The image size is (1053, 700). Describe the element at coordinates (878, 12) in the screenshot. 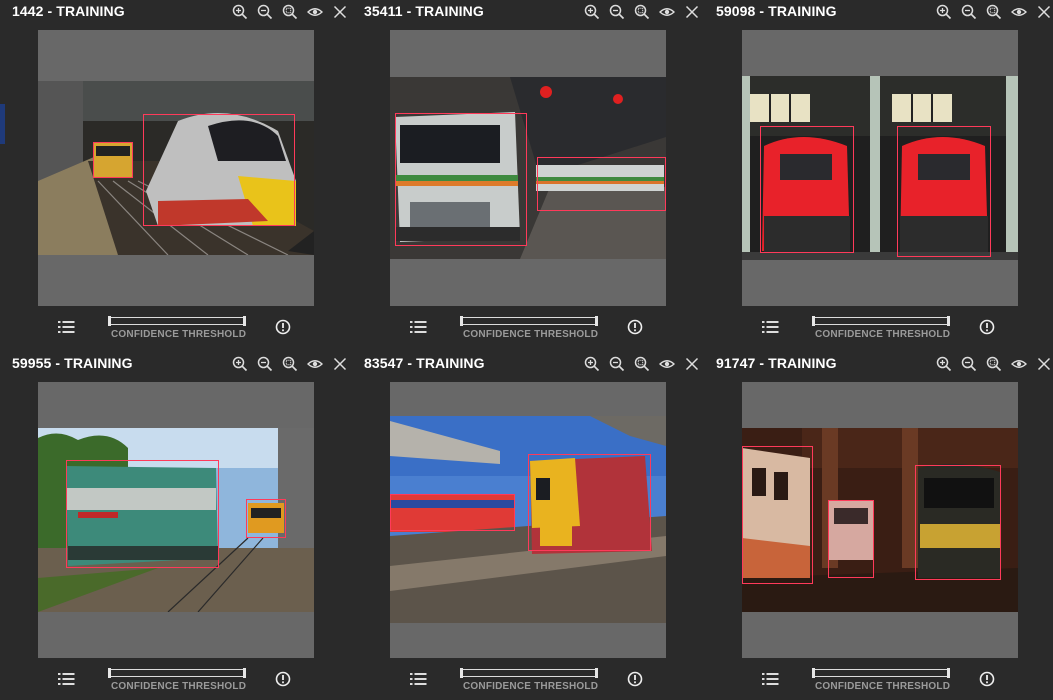

I see `card-header: 59098 - TRAINING` at that location.